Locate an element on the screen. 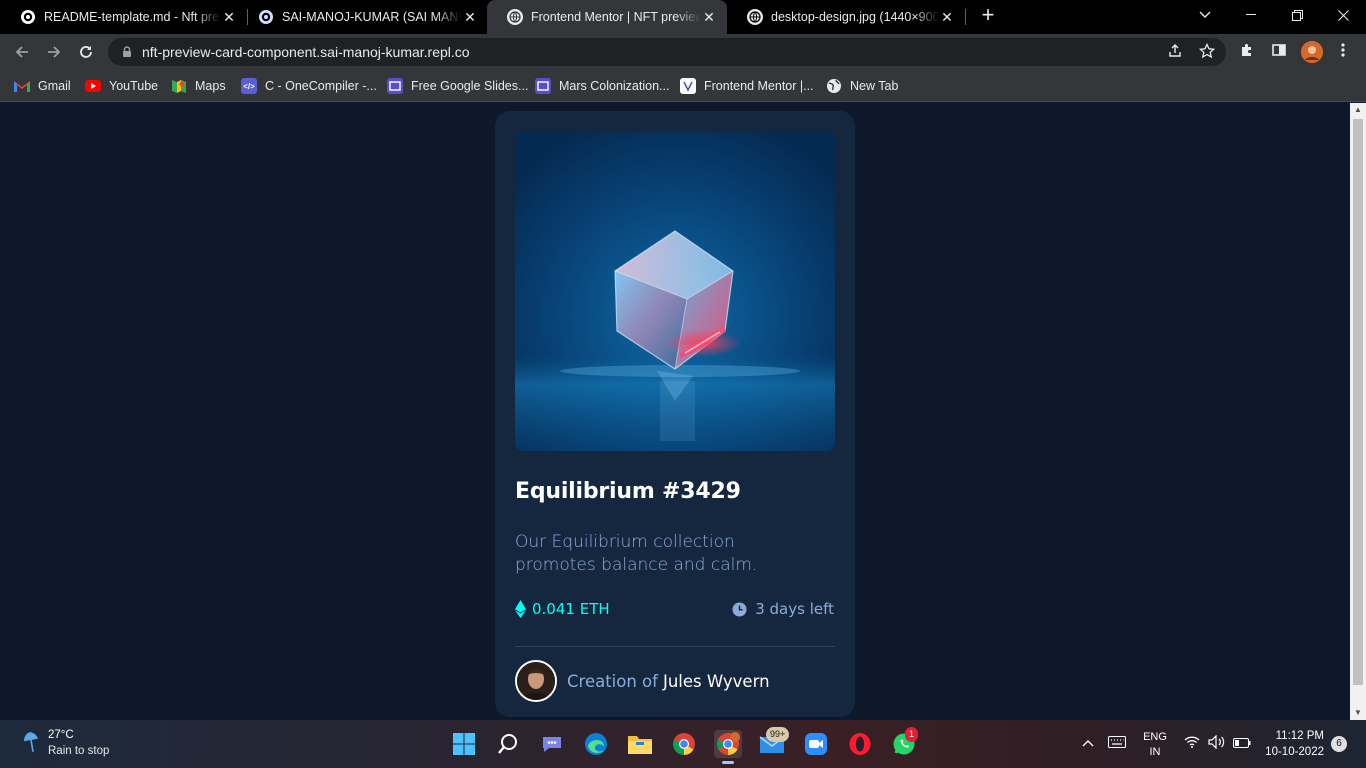 Image resolution: width=1366 pixels, height=768 pixels. minimize-icon is located at coordinates (1251, 15).